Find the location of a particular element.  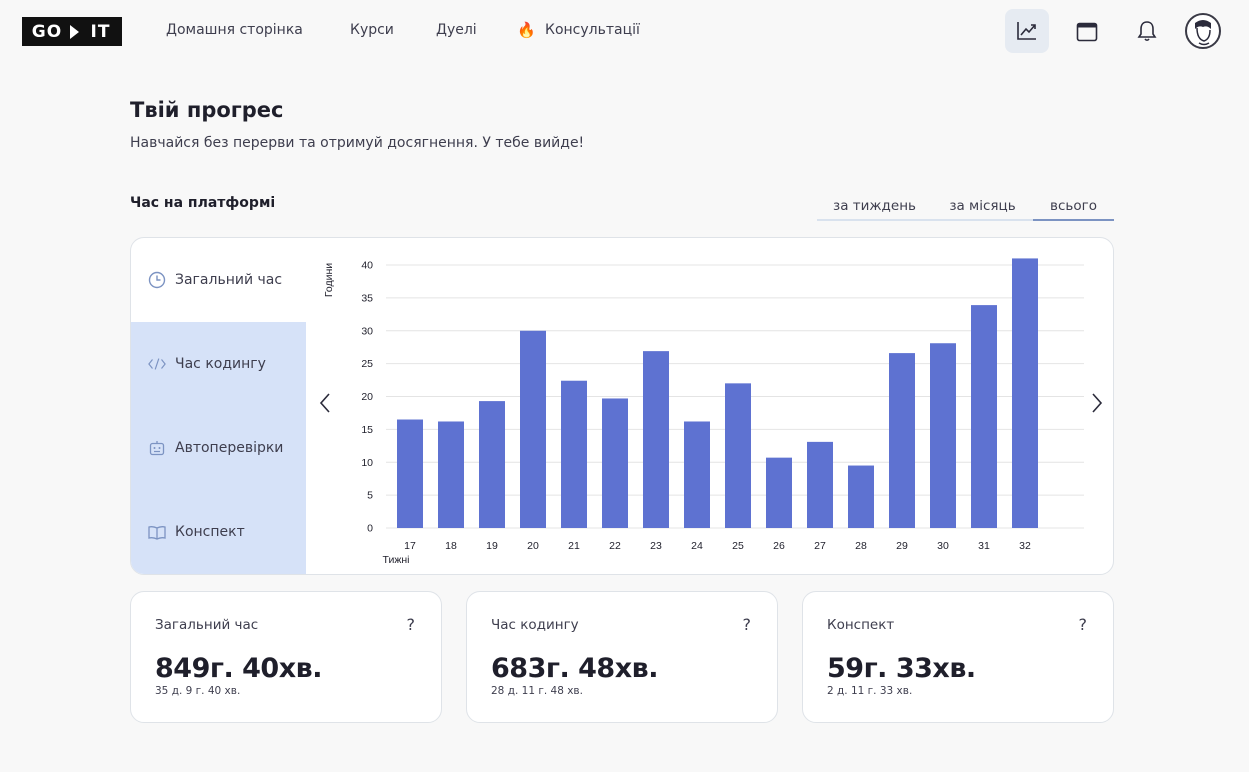

sidebar-item-notes: Конспект is located at coordinates (218, 532).